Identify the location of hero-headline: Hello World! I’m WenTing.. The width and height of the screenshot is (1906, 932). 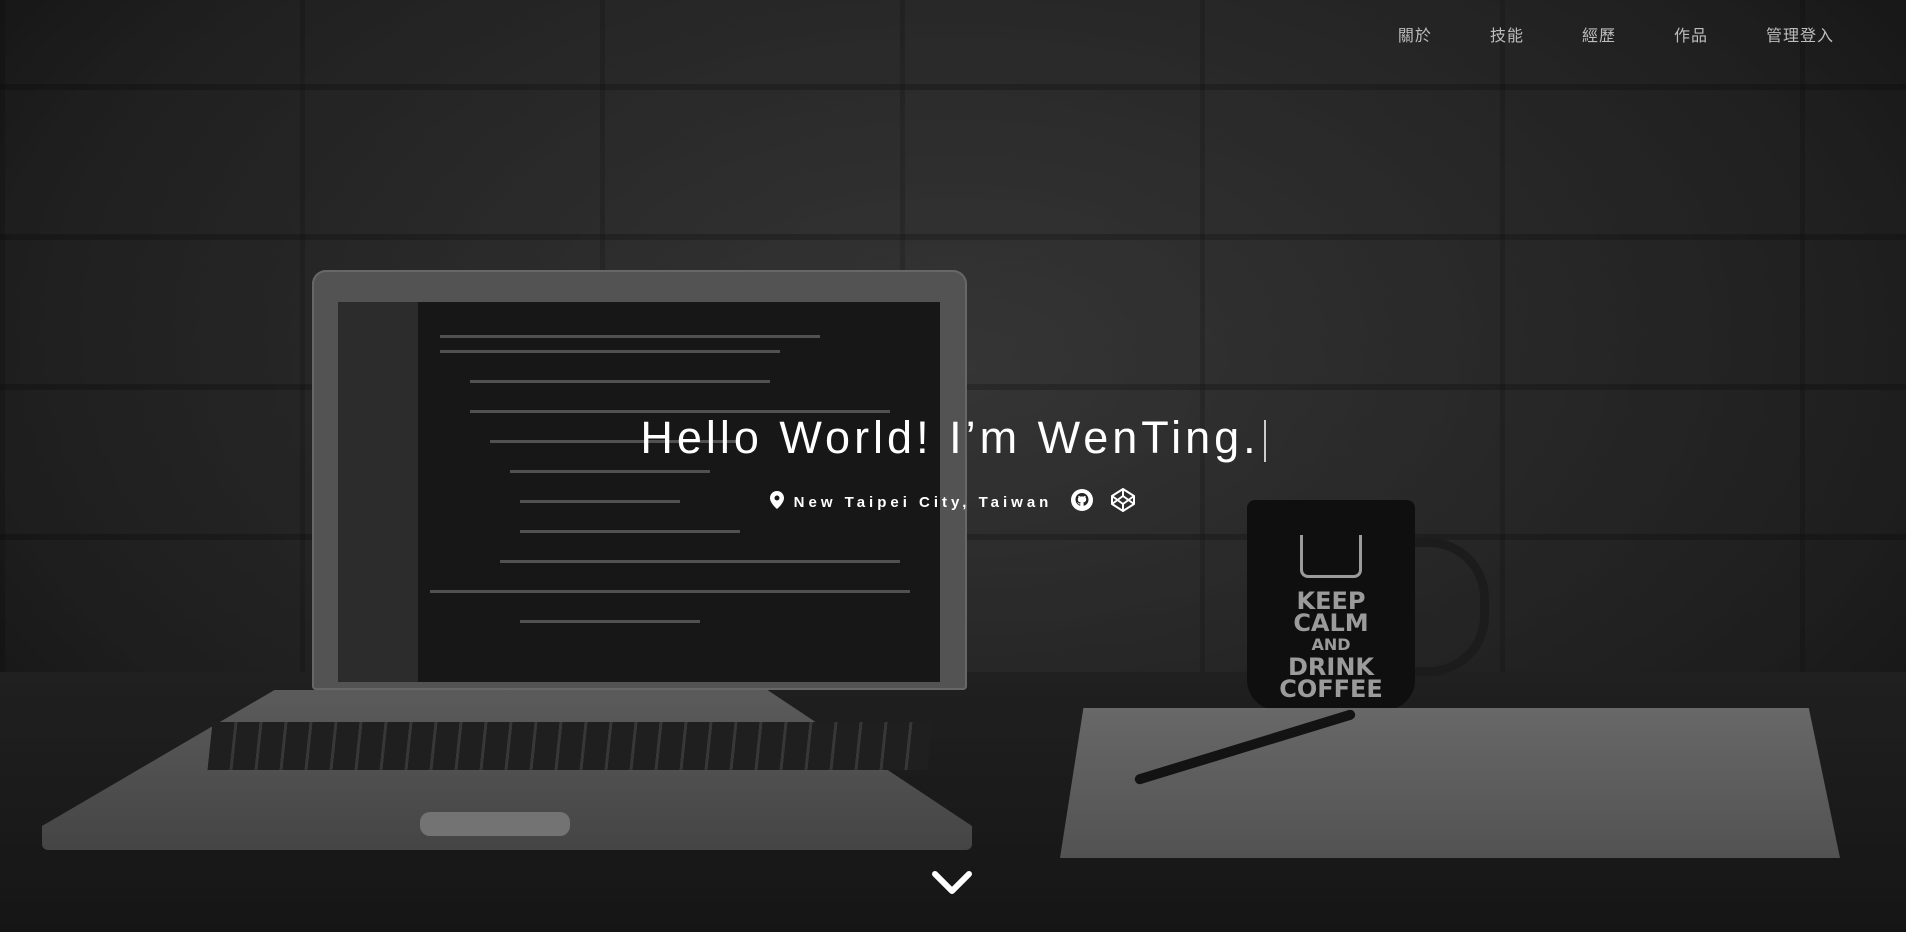
(953, 438).